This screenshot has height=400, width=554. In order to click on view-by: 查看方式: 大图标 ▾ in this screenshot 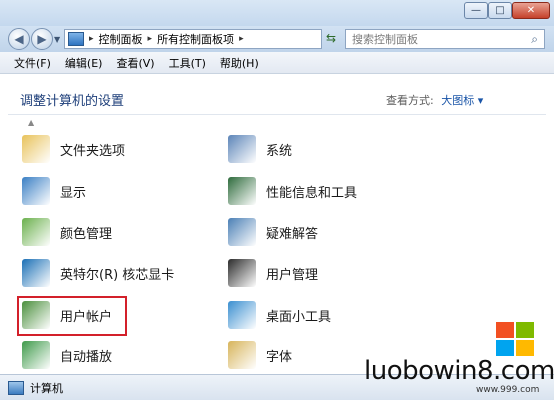, I will do `click(434, 100)`.